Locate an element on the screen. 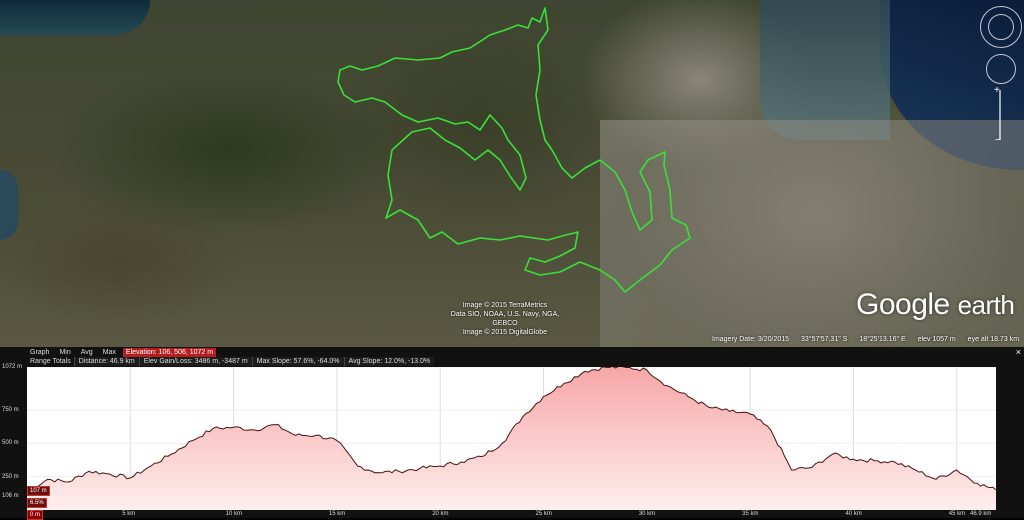 The width and height of the screenshot is (1024, 520). zoom-in-icon: + is located at coordinates (997, 91).